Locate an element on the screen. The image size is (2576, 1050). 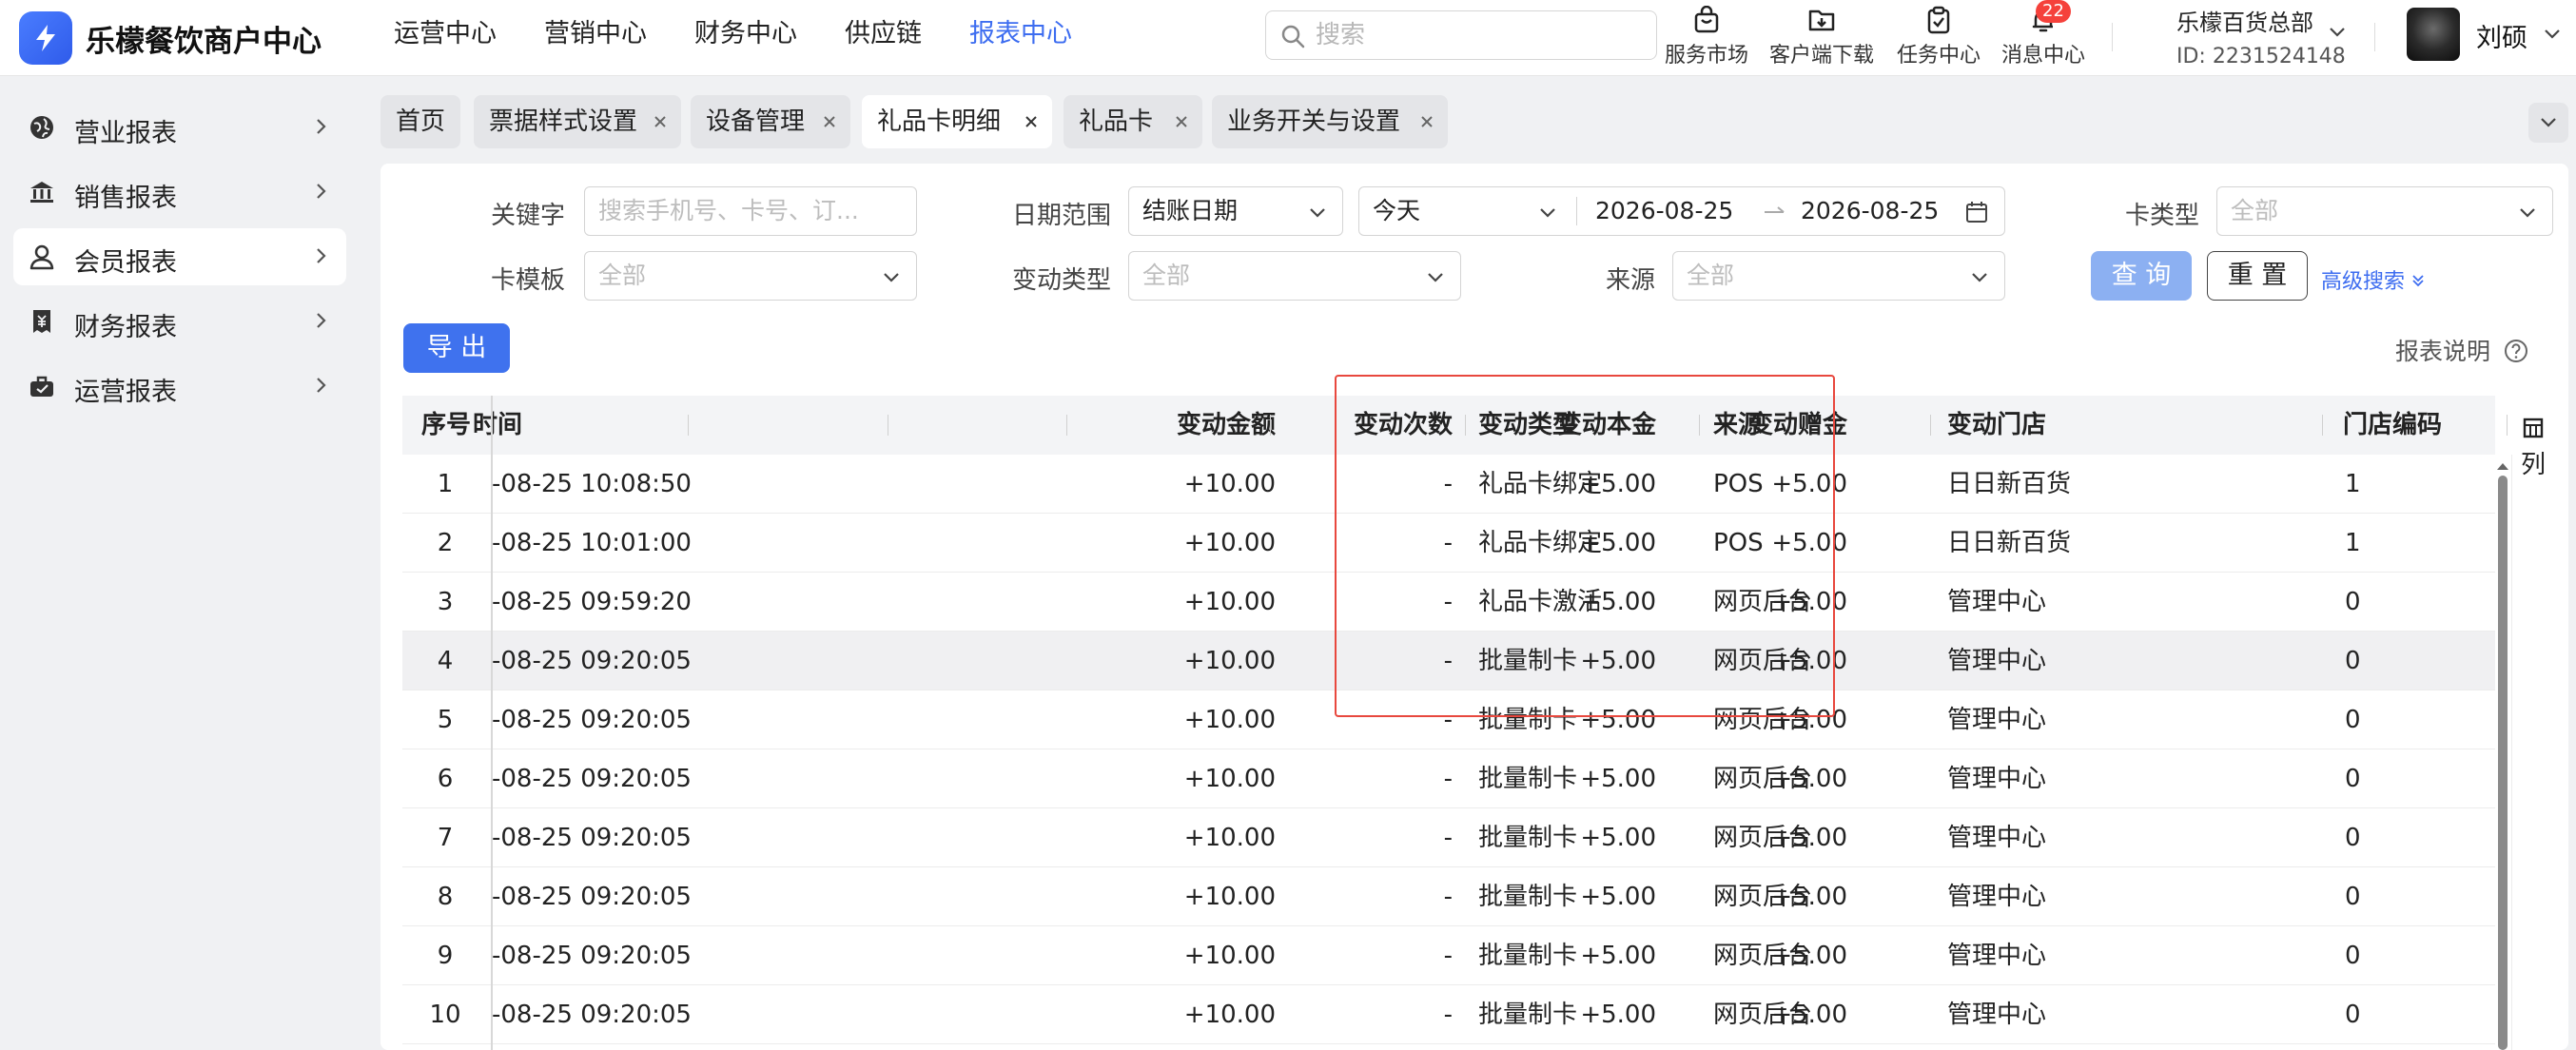
col-header-change-count: 变动次数 is located at coordinates (1404, 425).